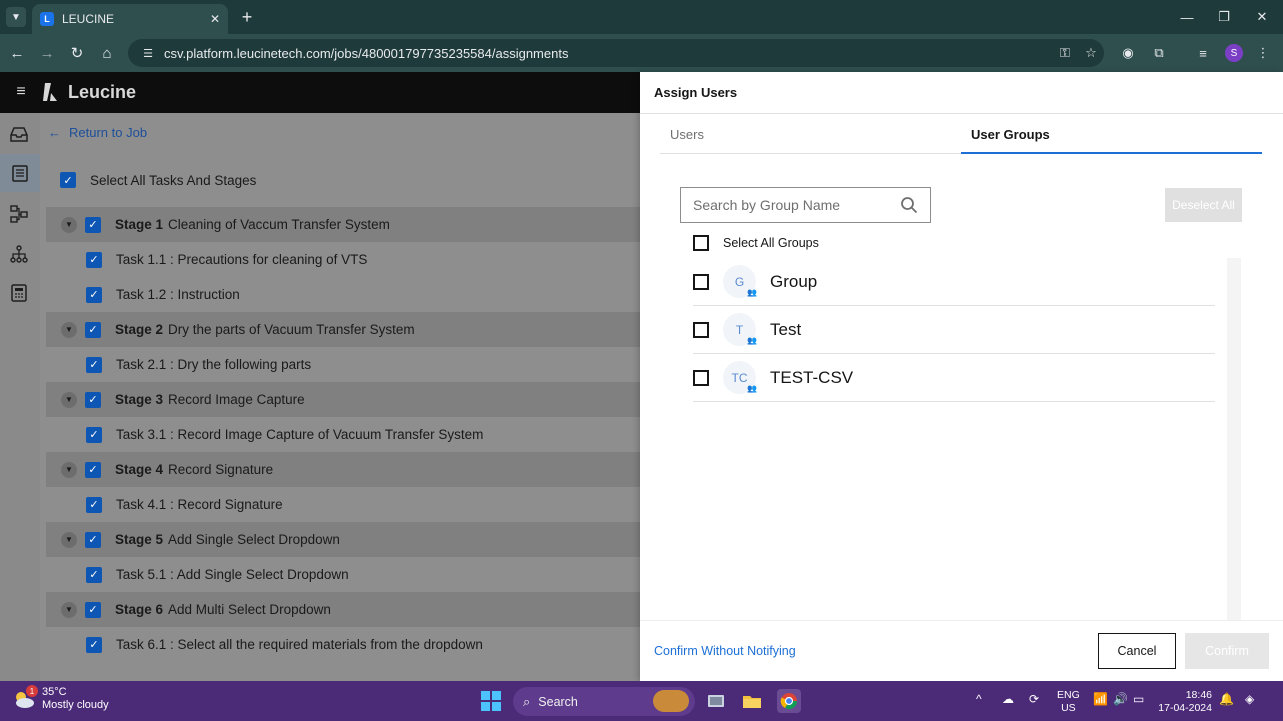  What do you see at coordinates (19, 214) in the screenshot?
I see `process-icon` at bounding box center [19, 214].